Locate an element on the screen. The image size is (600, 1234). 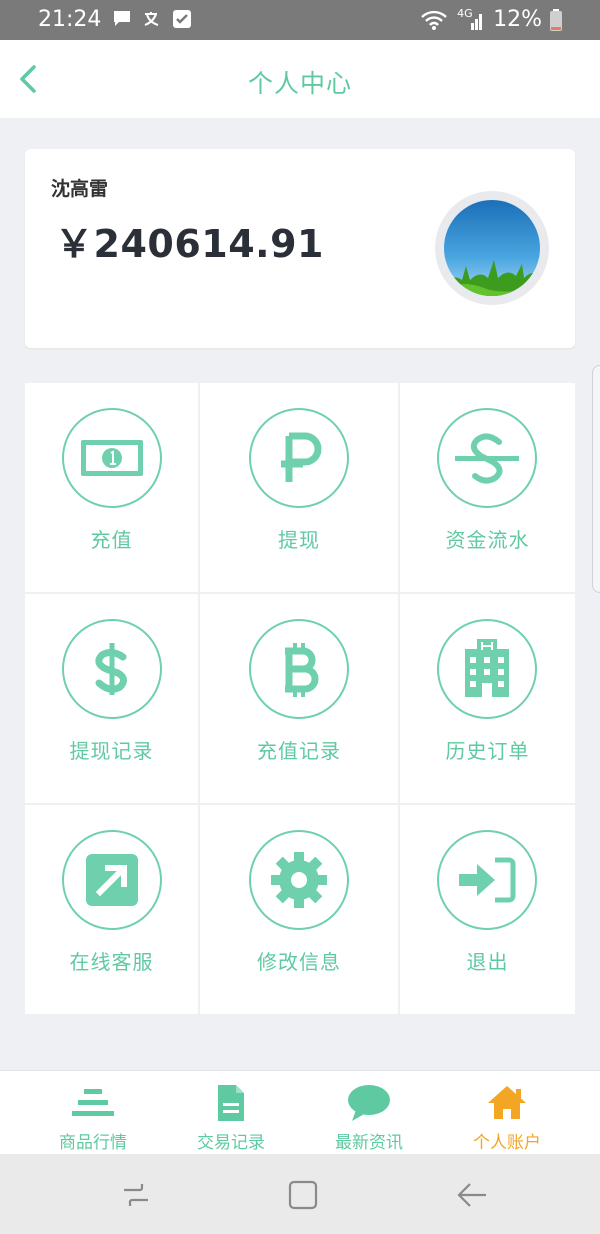
tile-label: 资金流水 is located at coordinates (487, 540).